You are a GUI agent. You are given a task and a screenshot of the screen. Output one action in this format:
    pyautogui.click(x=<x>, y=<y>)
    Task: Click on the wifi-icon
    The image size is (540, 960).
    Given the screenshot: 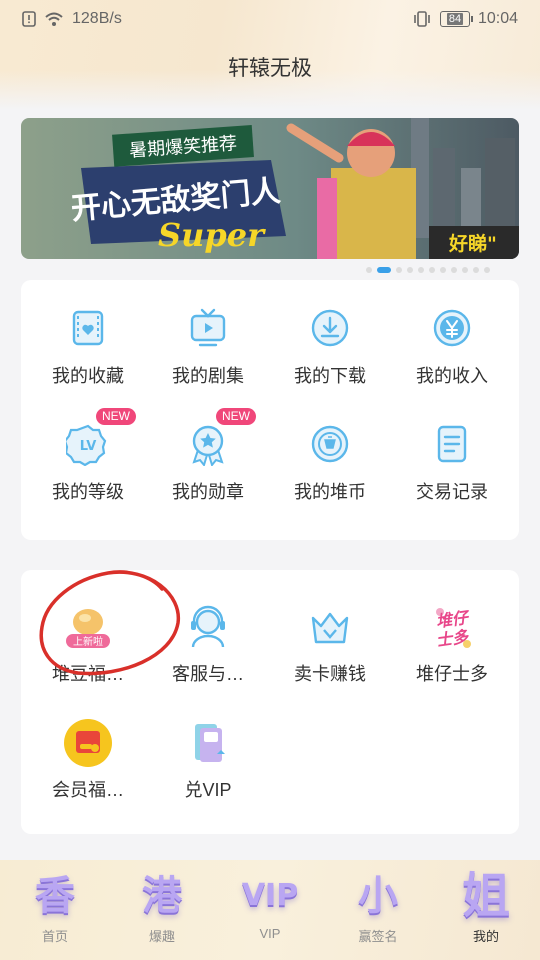 What is the action you would take?
    pyautogui.click(x=54, y=19)
    